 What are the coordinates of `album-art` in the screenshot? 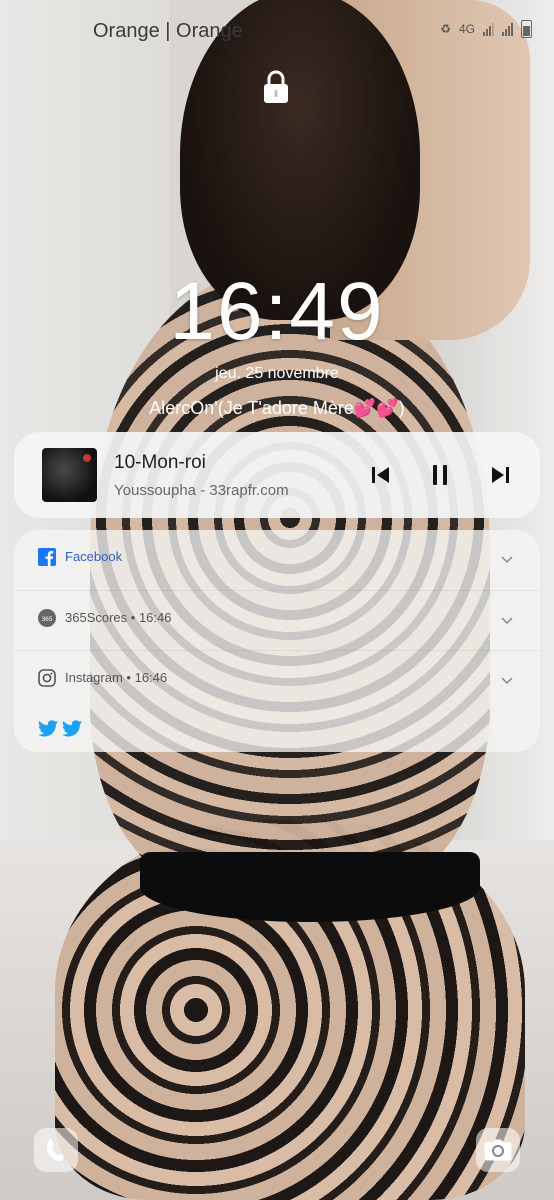 It's located at (69, 475).